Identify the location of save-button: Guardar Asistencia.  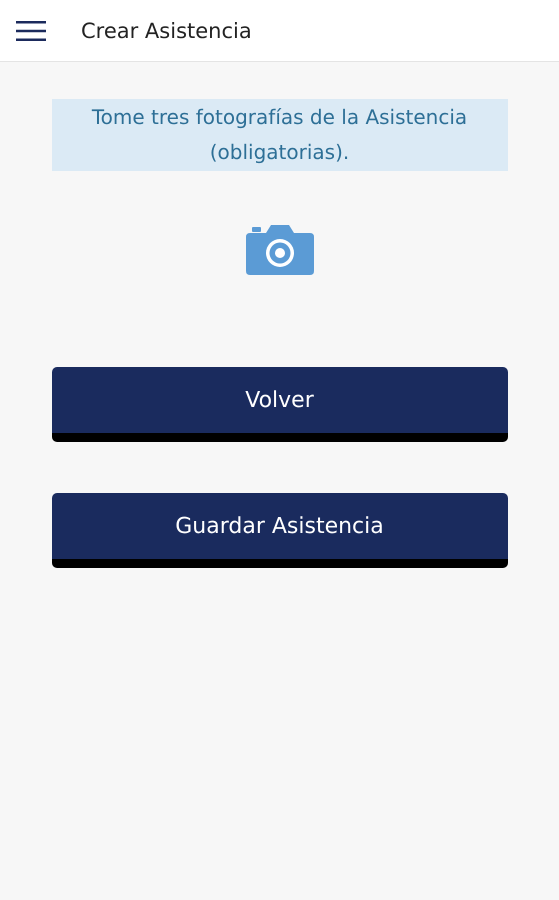
(280, 530).